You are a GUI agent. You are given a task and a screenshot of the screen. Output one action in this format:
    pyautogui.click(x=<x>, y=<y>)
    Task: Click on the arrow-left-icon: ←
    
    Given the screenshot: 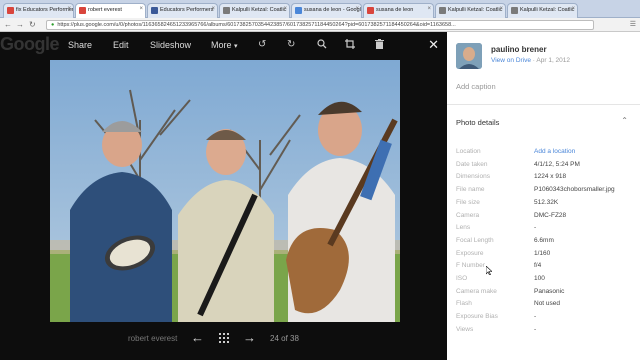 What is the action you would take?
    pyautogui.click(x=197, y=337)
    